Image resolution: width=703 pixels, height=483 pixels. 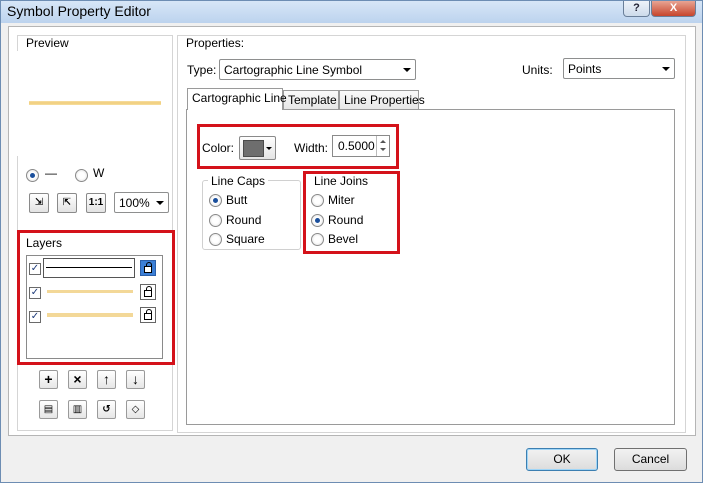 I want to click on copy-icon: ▤, so click(x=48, y=409).